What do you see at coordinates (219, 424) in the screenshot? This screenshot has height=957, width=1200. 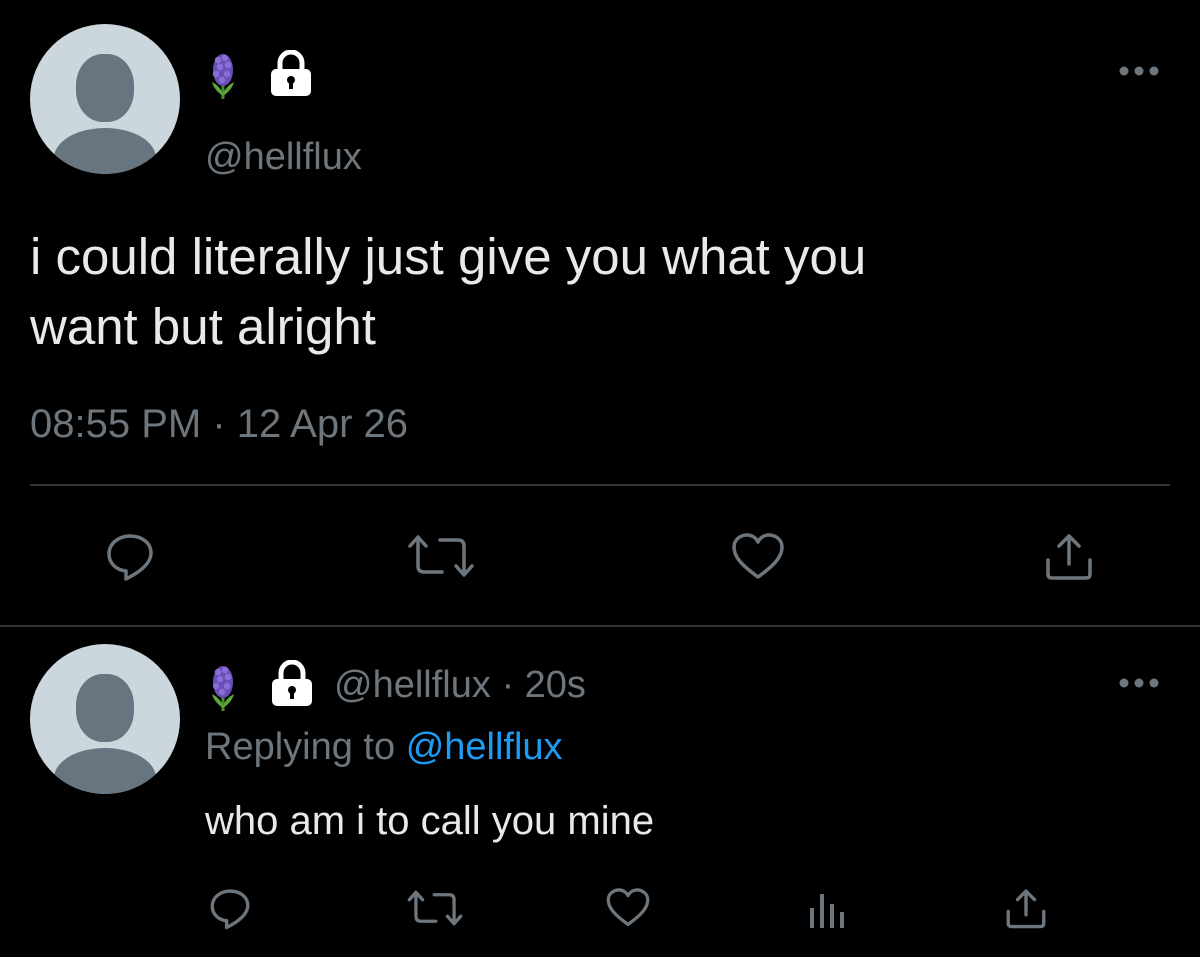 I see `tweet-timestamp: 08:55 PM · 12 Apr 26` at bounding box center [219, 424].